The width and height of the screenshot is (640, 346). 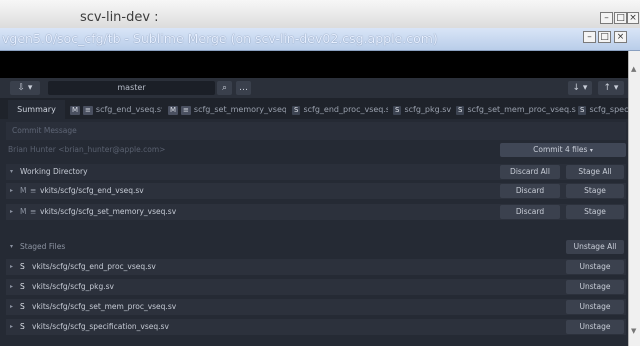 What do you see at coordinates (620, 37) in the screenshot?
I see `inner-close-icon: ×` at bounding box center [620, 37].